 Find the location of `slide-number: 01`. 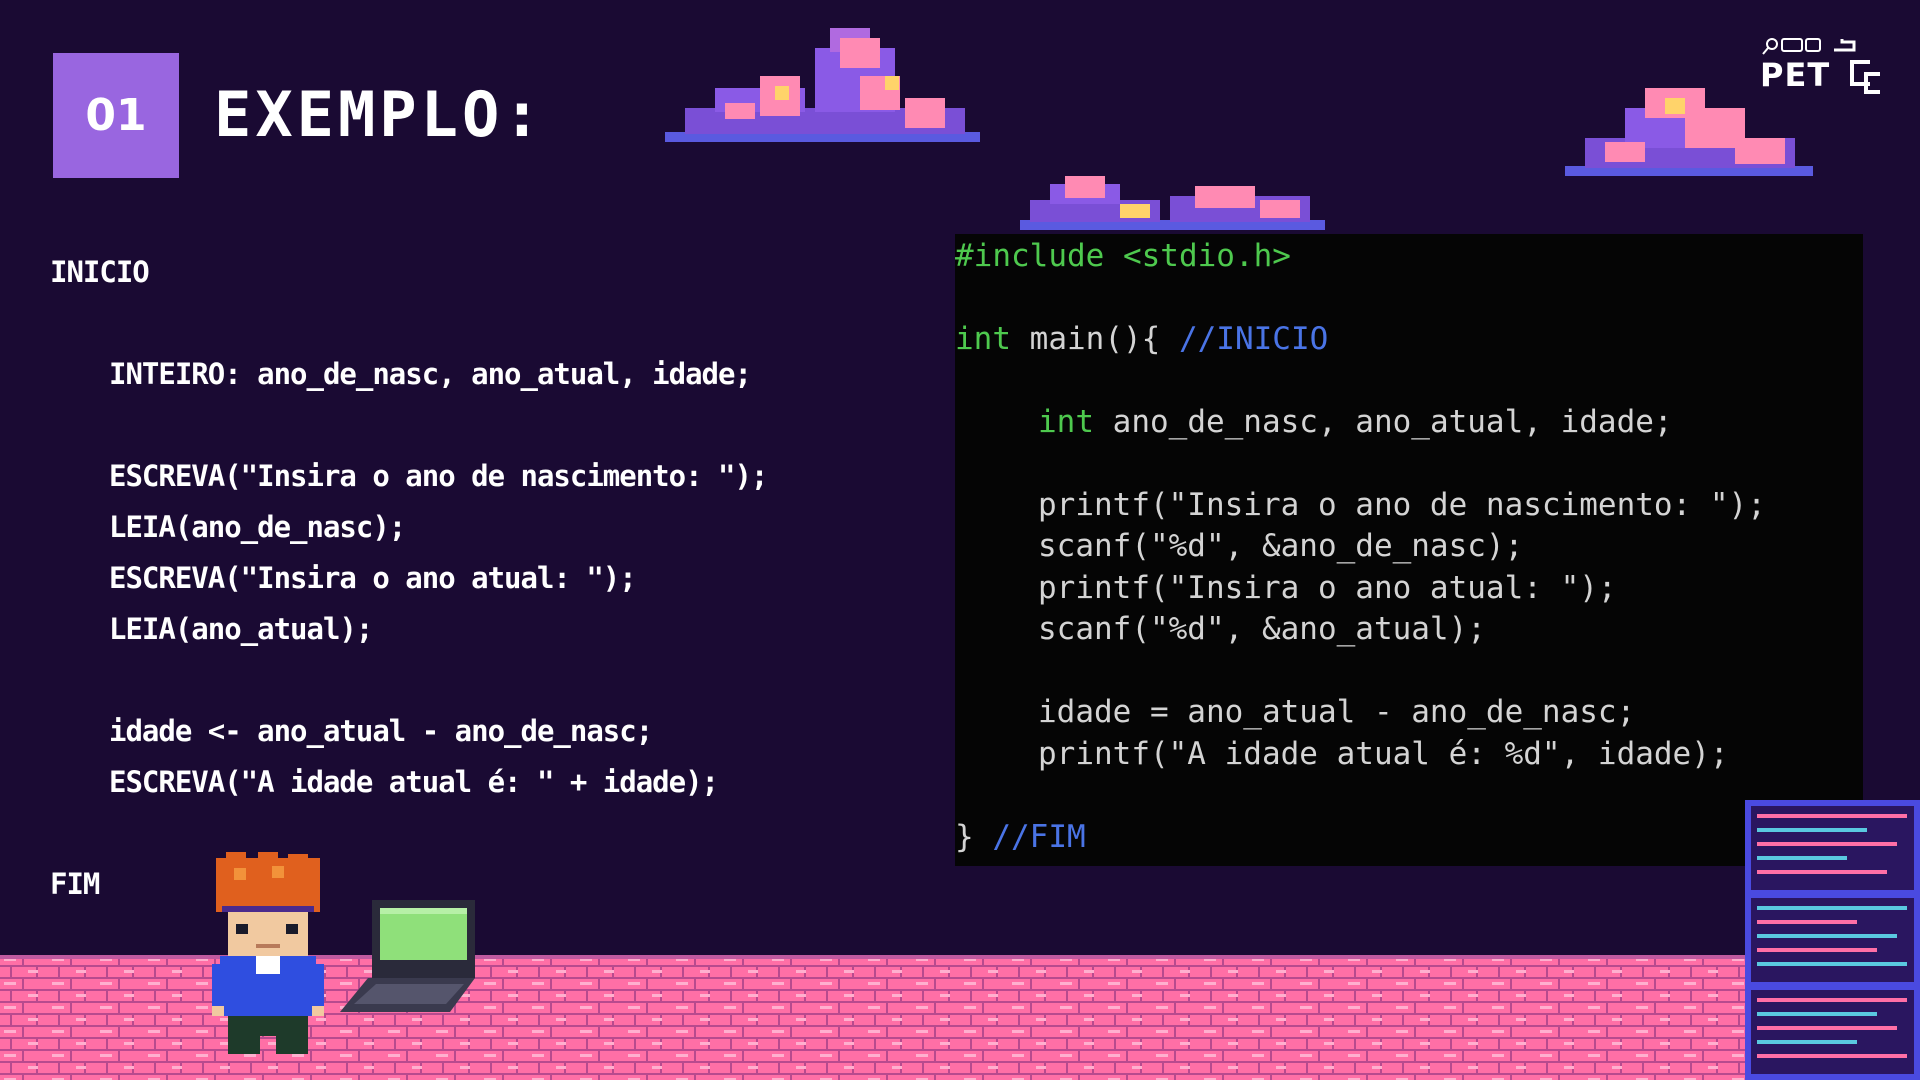

slide-number: 01 is located at coordinates (116, 115).